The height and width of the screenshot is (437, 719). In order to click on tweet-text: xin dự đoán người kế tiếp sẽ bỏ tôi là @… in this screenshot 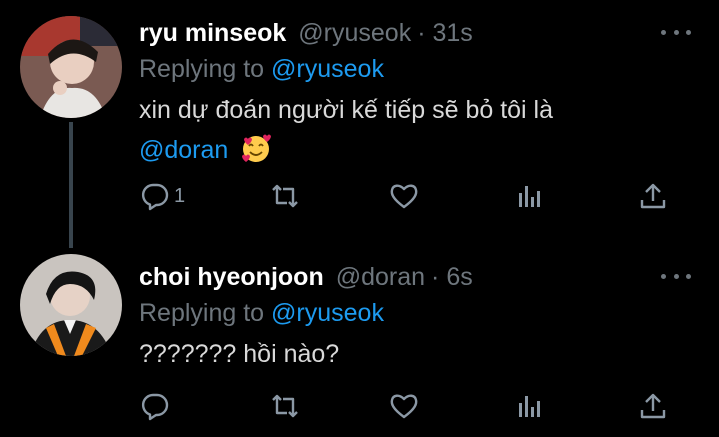, I will do `click(417, 130)`.